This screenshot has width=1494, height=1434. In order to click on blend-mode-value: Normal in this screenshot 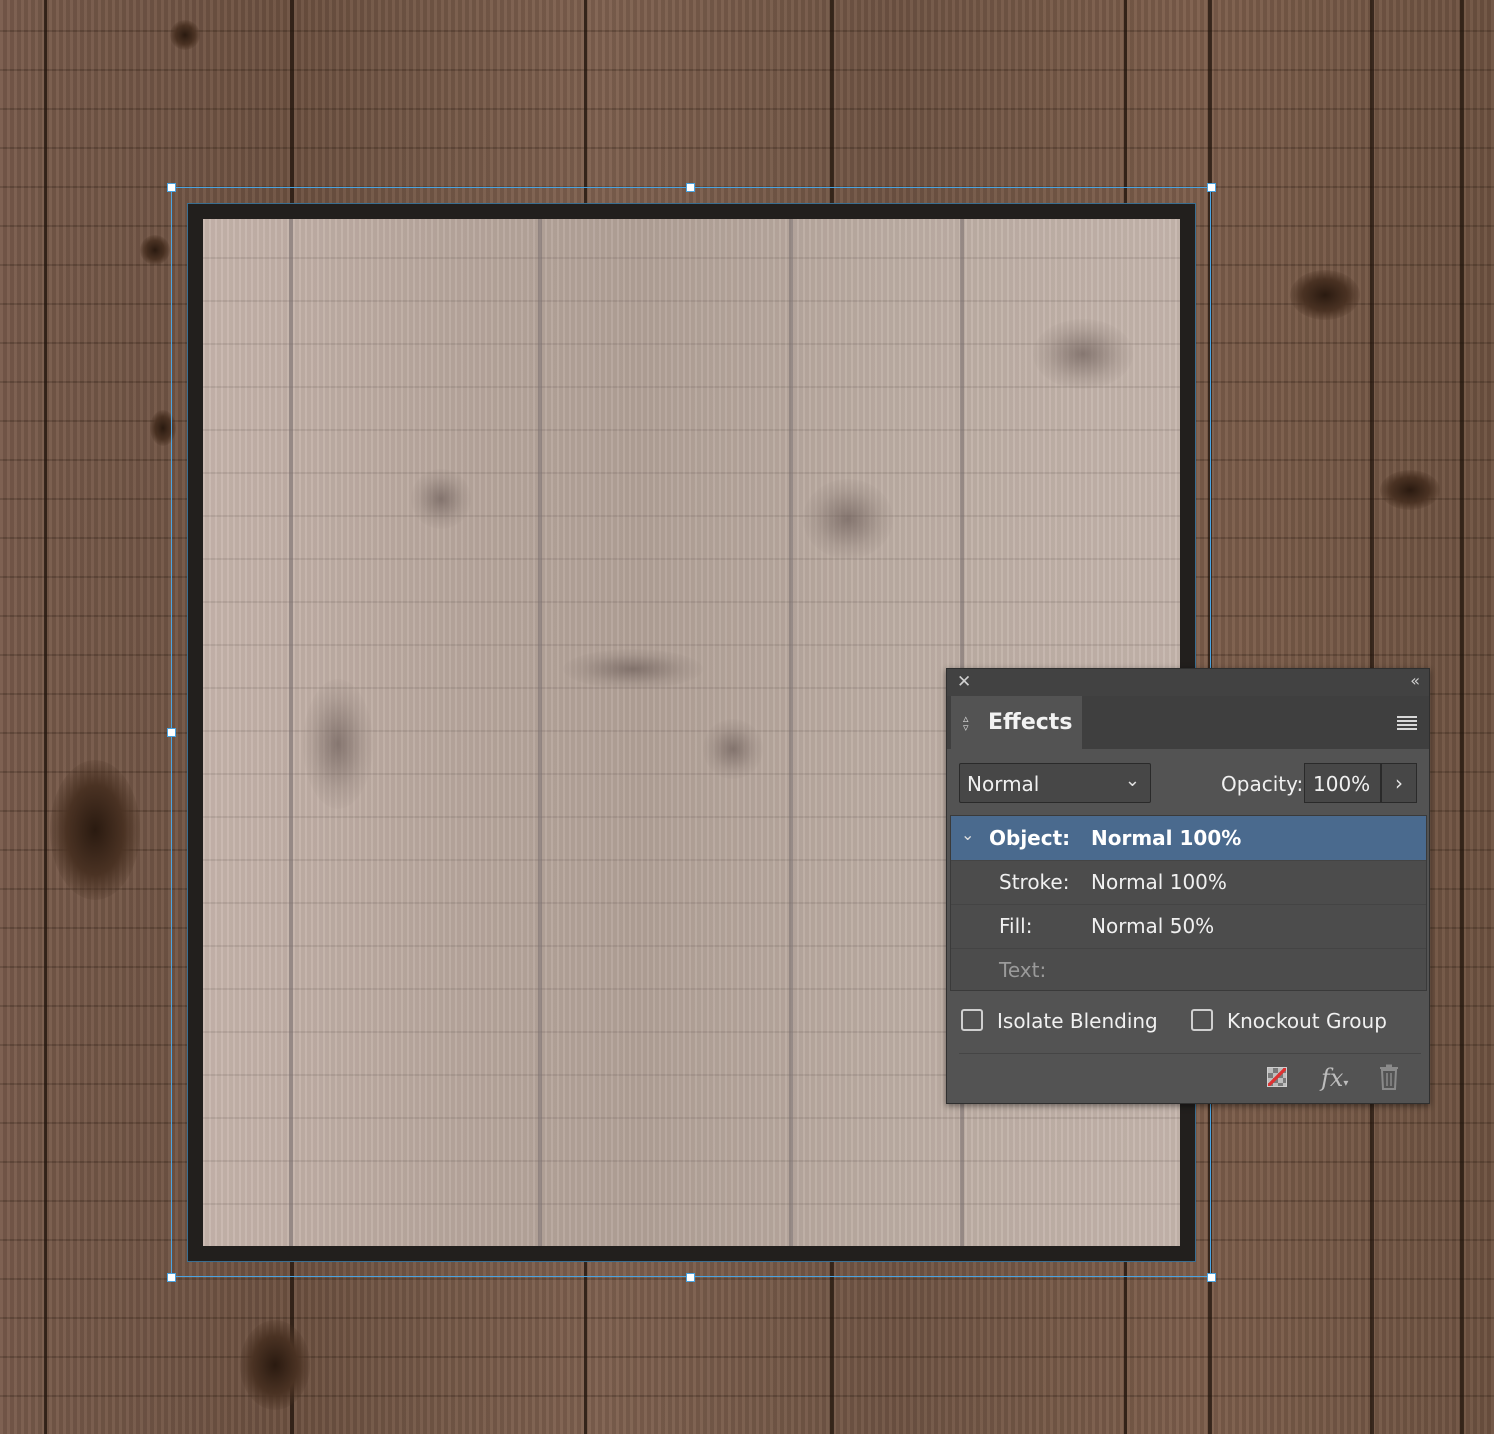, I will do `click(1003, 784)`.